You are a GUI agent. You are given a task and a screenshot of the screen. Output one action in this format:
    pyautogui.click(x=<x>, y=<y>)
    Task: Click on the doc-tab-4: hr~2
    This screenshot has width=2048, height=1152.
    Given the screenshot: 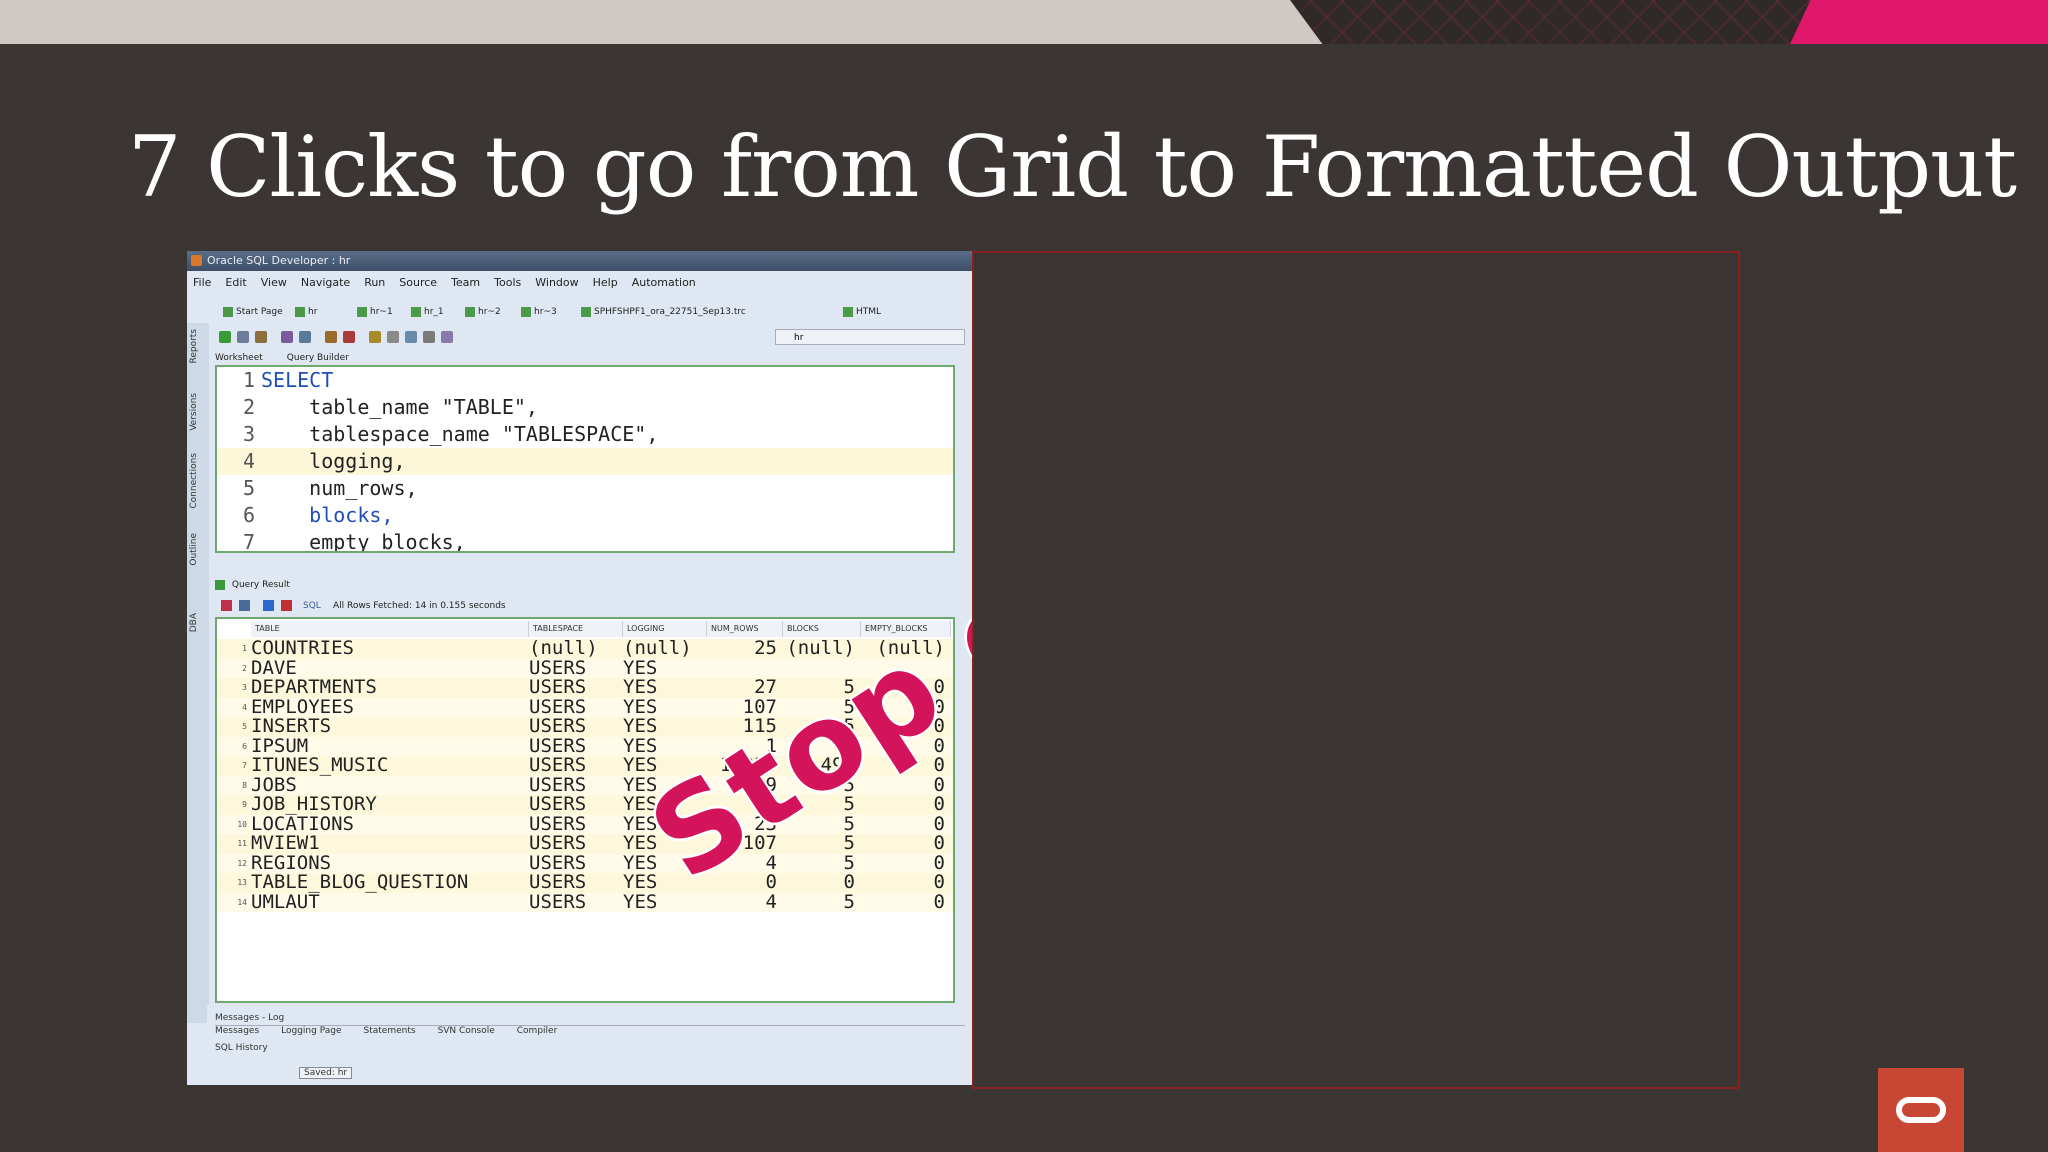 What is the action you would take?
    pyautogui.click(x=483, y=312)
    